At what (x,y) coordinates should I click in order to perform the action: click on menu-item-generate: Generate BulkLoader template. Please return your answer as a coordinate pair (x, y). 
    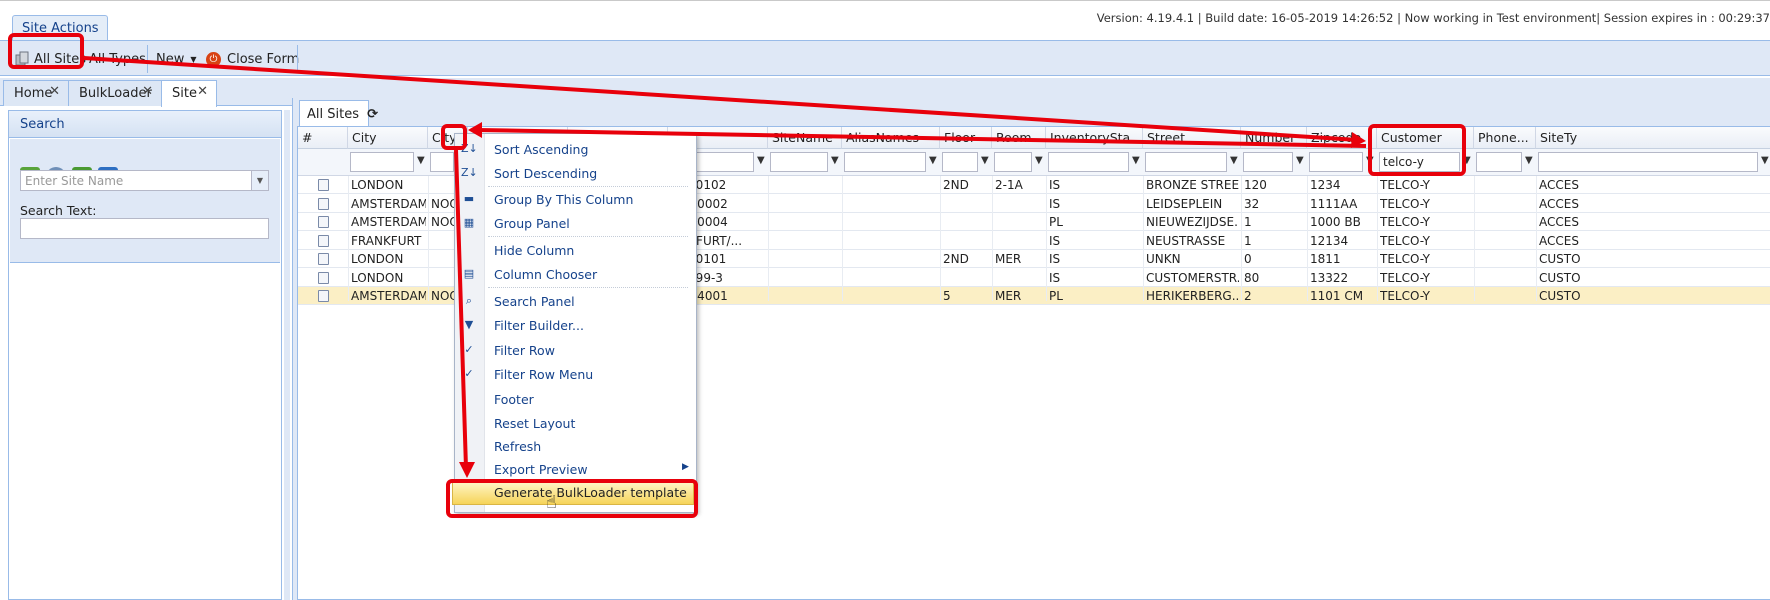
    Looking at the image, I should click on (590, 492).